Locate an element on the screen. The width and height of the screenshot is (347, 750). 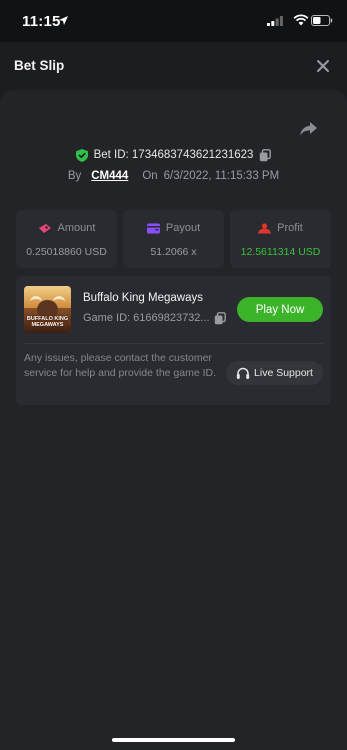
wifi-icon is located at coordinates (301, 20).